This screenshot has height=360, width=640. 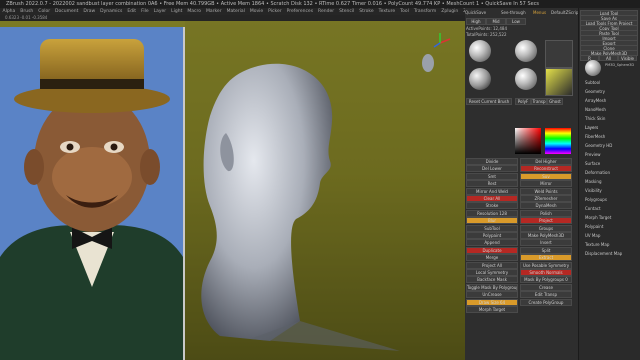 What do you see at coordinates (476, 21) in the screenshot?
I see `tab-high: High` at bounding box center [476, 21].